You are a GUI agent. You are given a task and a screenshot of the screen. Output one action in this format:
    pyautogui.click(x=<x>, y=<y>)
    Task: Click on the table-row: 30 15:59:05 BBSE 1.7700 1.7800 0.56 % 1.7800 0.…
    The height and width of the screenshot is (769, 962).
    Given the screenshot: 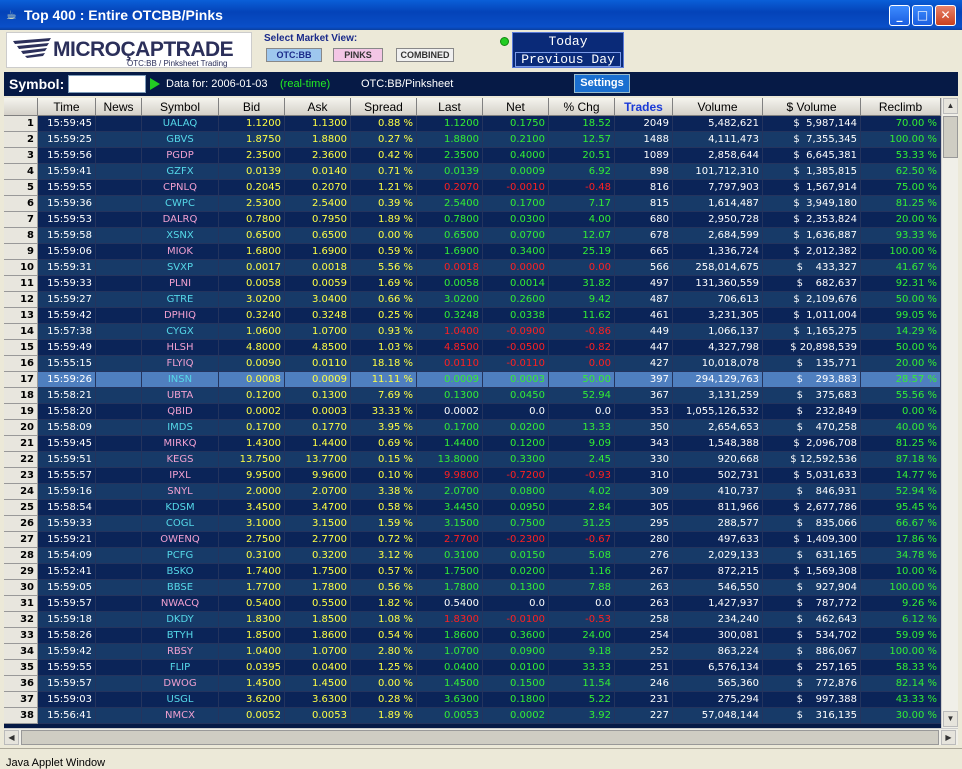 What is the action you would take?
    pyautogui.click(x=472, y=588)
    